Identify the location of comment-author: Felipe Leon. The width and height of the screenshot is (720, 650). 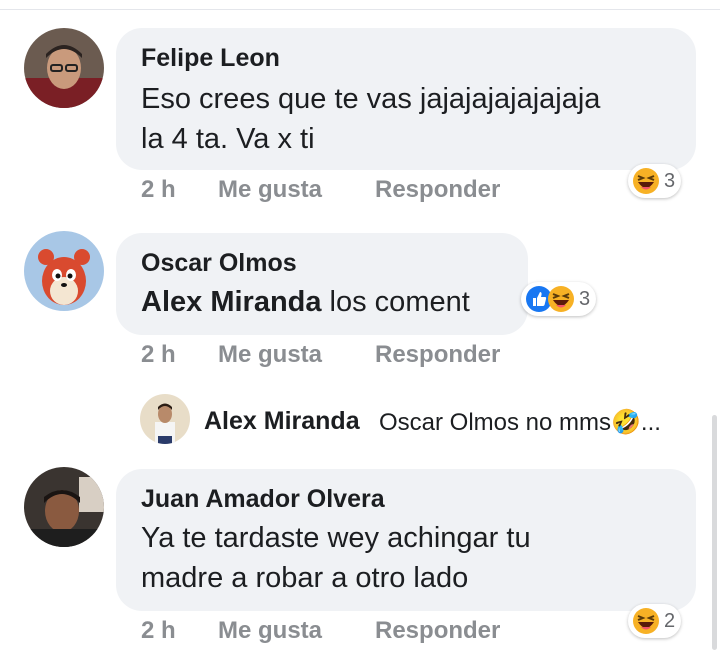
(210, 58).